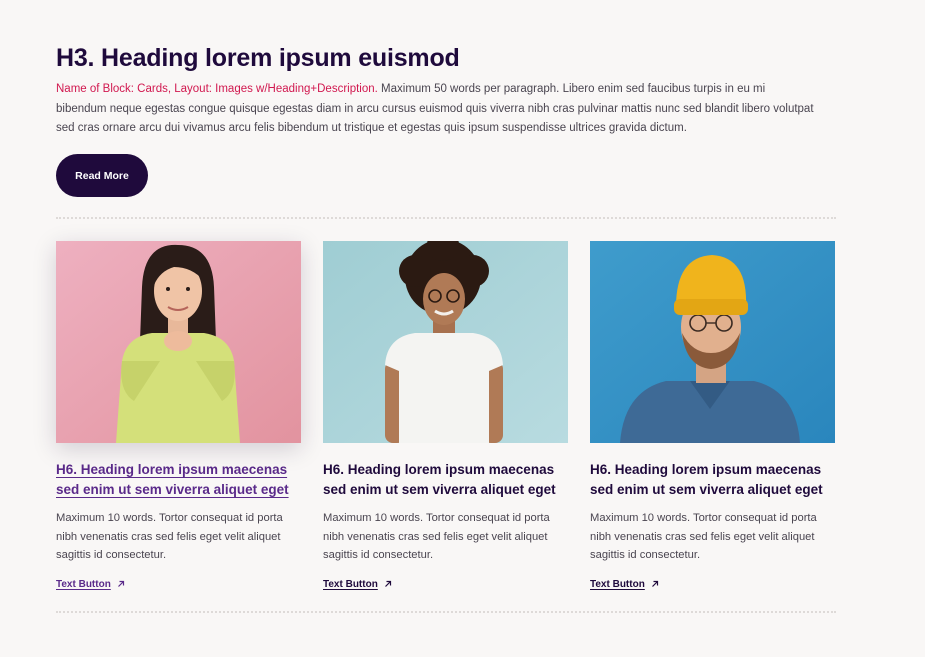  Describe the element at coordinates (446, 218) in the screenshot. I see `divider-top` at that location.